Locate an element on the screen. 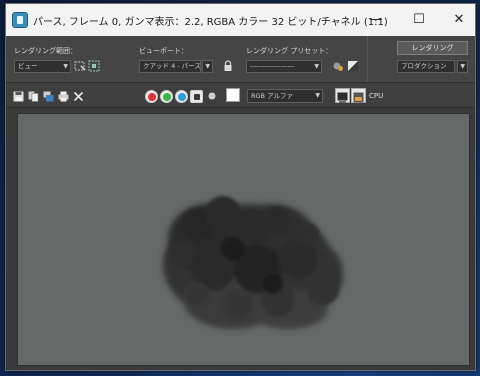 The height and width of the screenshot is (376, 480). preset-dropdown: ------------------- ▼ is located at coordinates (284, 66).